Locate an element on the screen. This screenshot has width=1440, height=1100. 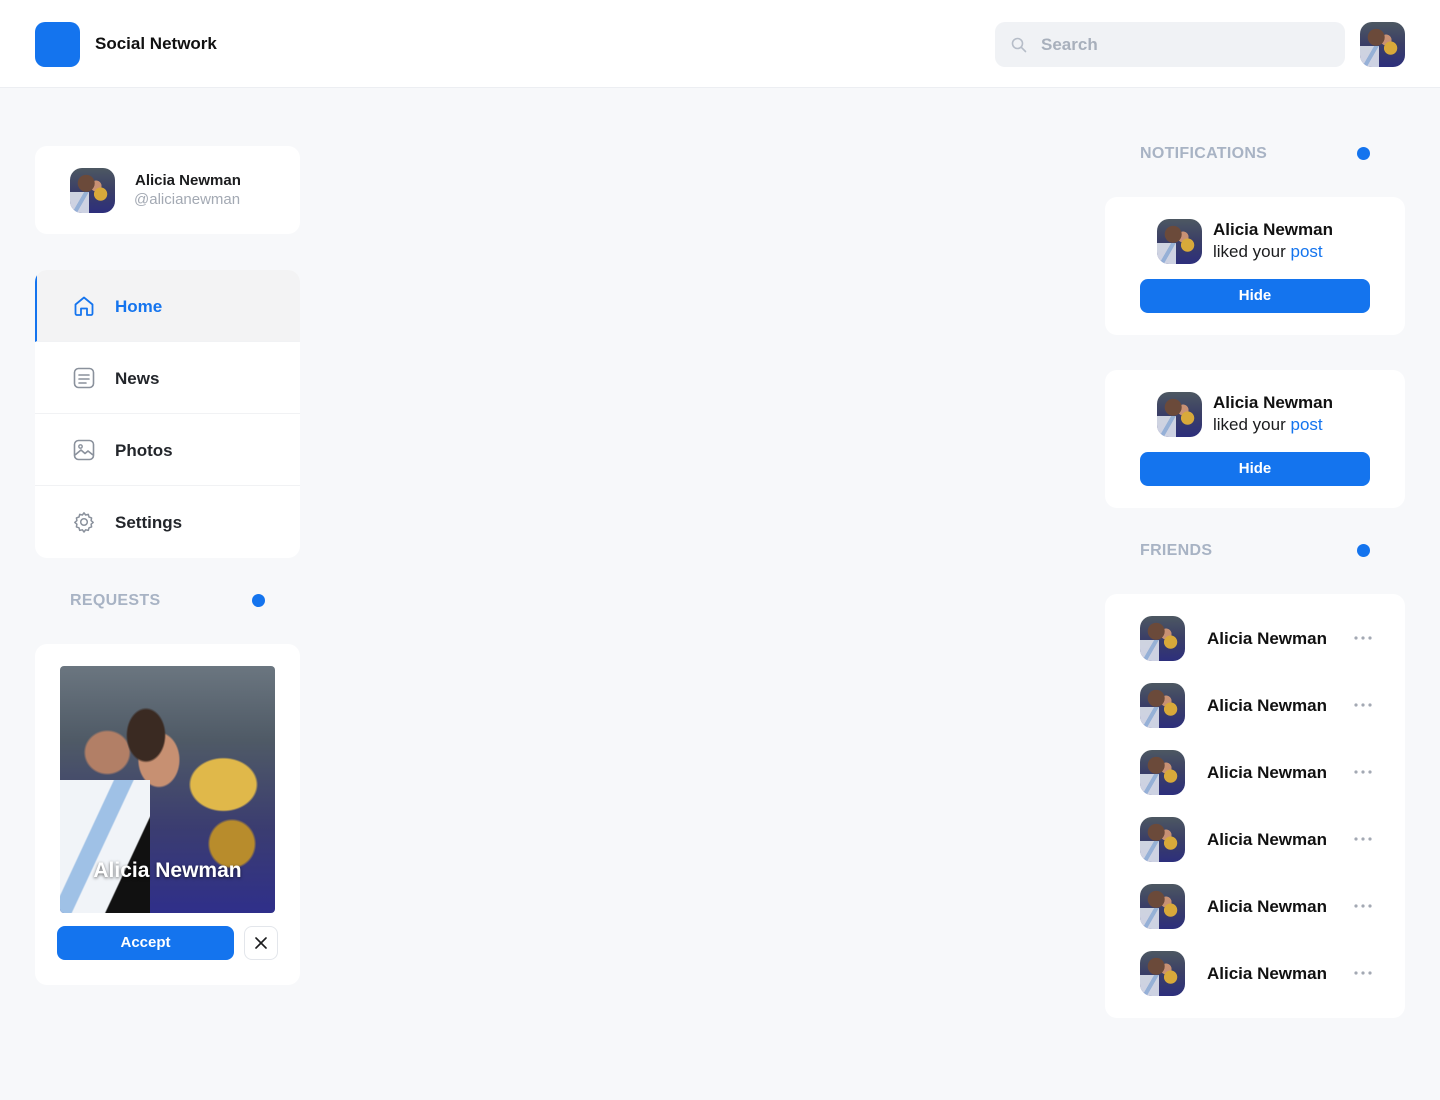
sidebar-item-label: News is located at coordinates (137, 378).